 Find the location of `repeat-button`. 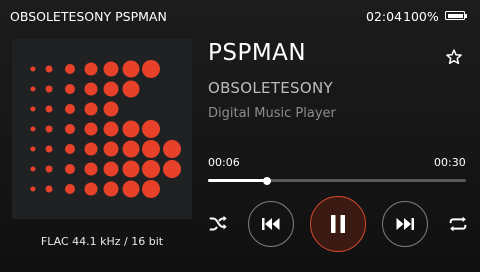

repeat-button is located at coordinates (458, 224).